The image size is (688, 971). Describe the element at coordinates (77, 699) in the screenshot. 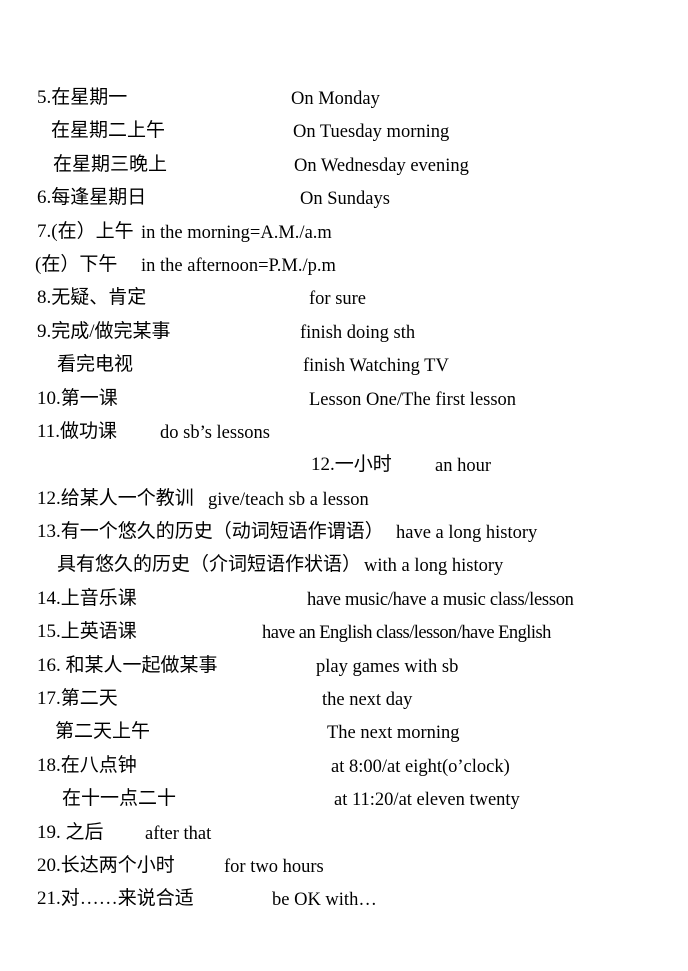

I see `chinese-phrase: 17.第二天` at that location.